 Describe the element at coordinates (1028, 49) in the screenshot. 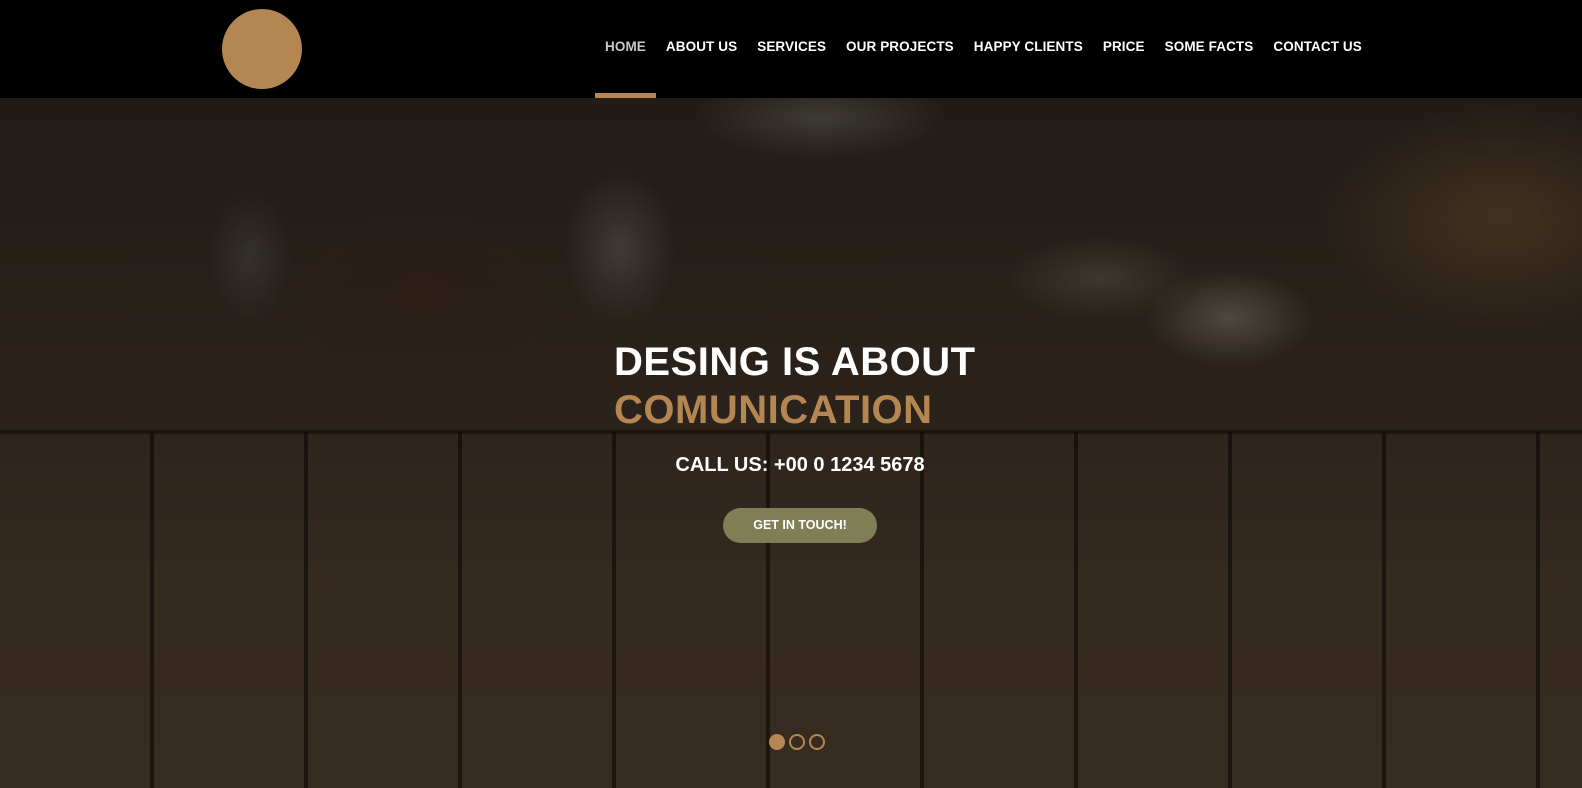

I see `nav-item-happy-clients: HAPPY CLIENTS` at that location.